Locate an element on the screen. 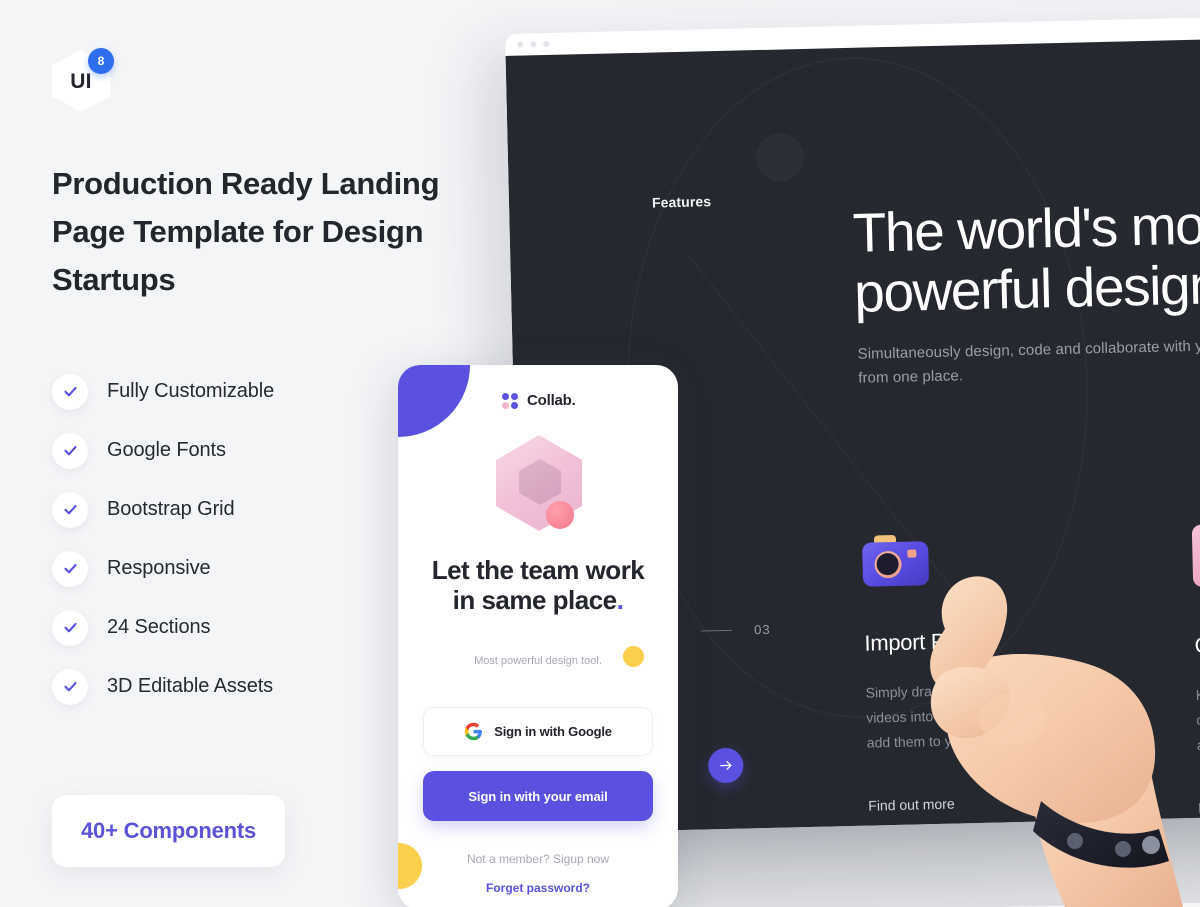 Image resolution: width=1200 pixels, height=907 pixels. collab-dots-icon is located at coordinates (510, 400).